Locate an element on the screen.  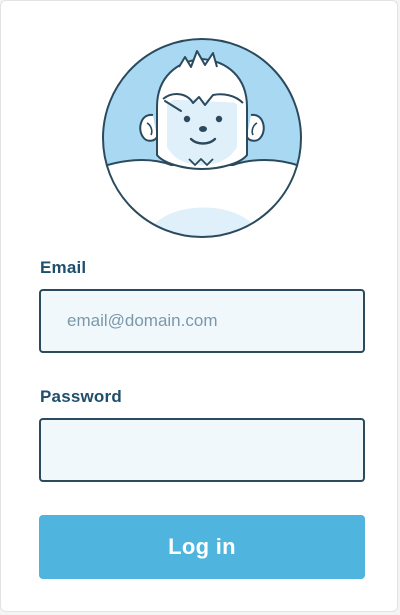
password-input is located at coordinates (202, 450).